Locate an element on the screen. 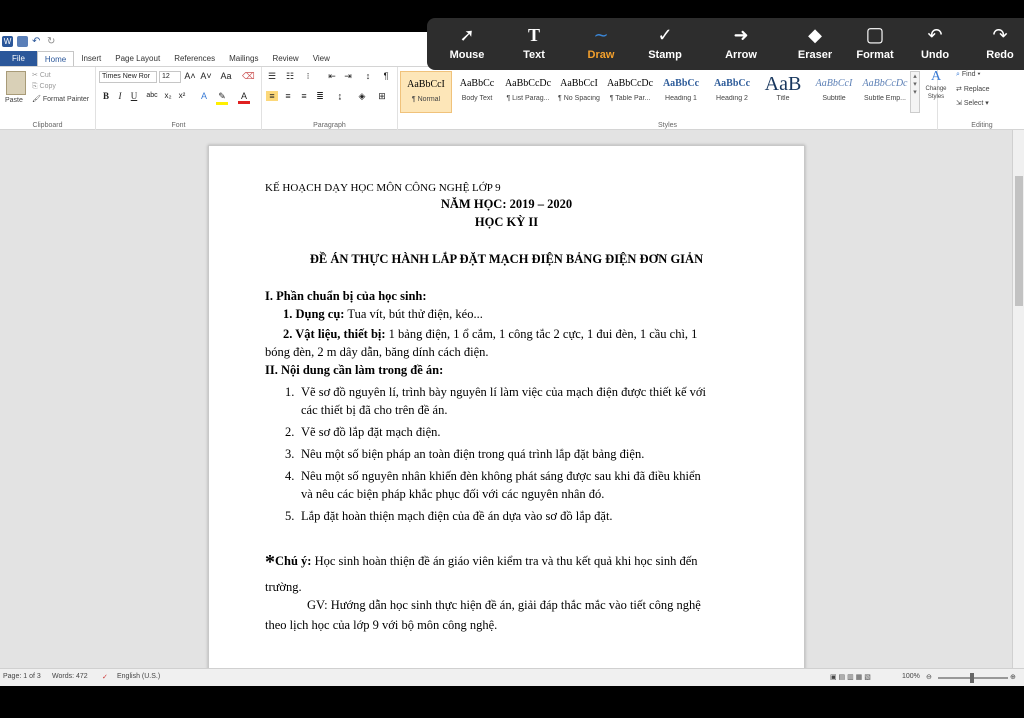  redo-icon: ↻ is located at coordinates (52, 41).